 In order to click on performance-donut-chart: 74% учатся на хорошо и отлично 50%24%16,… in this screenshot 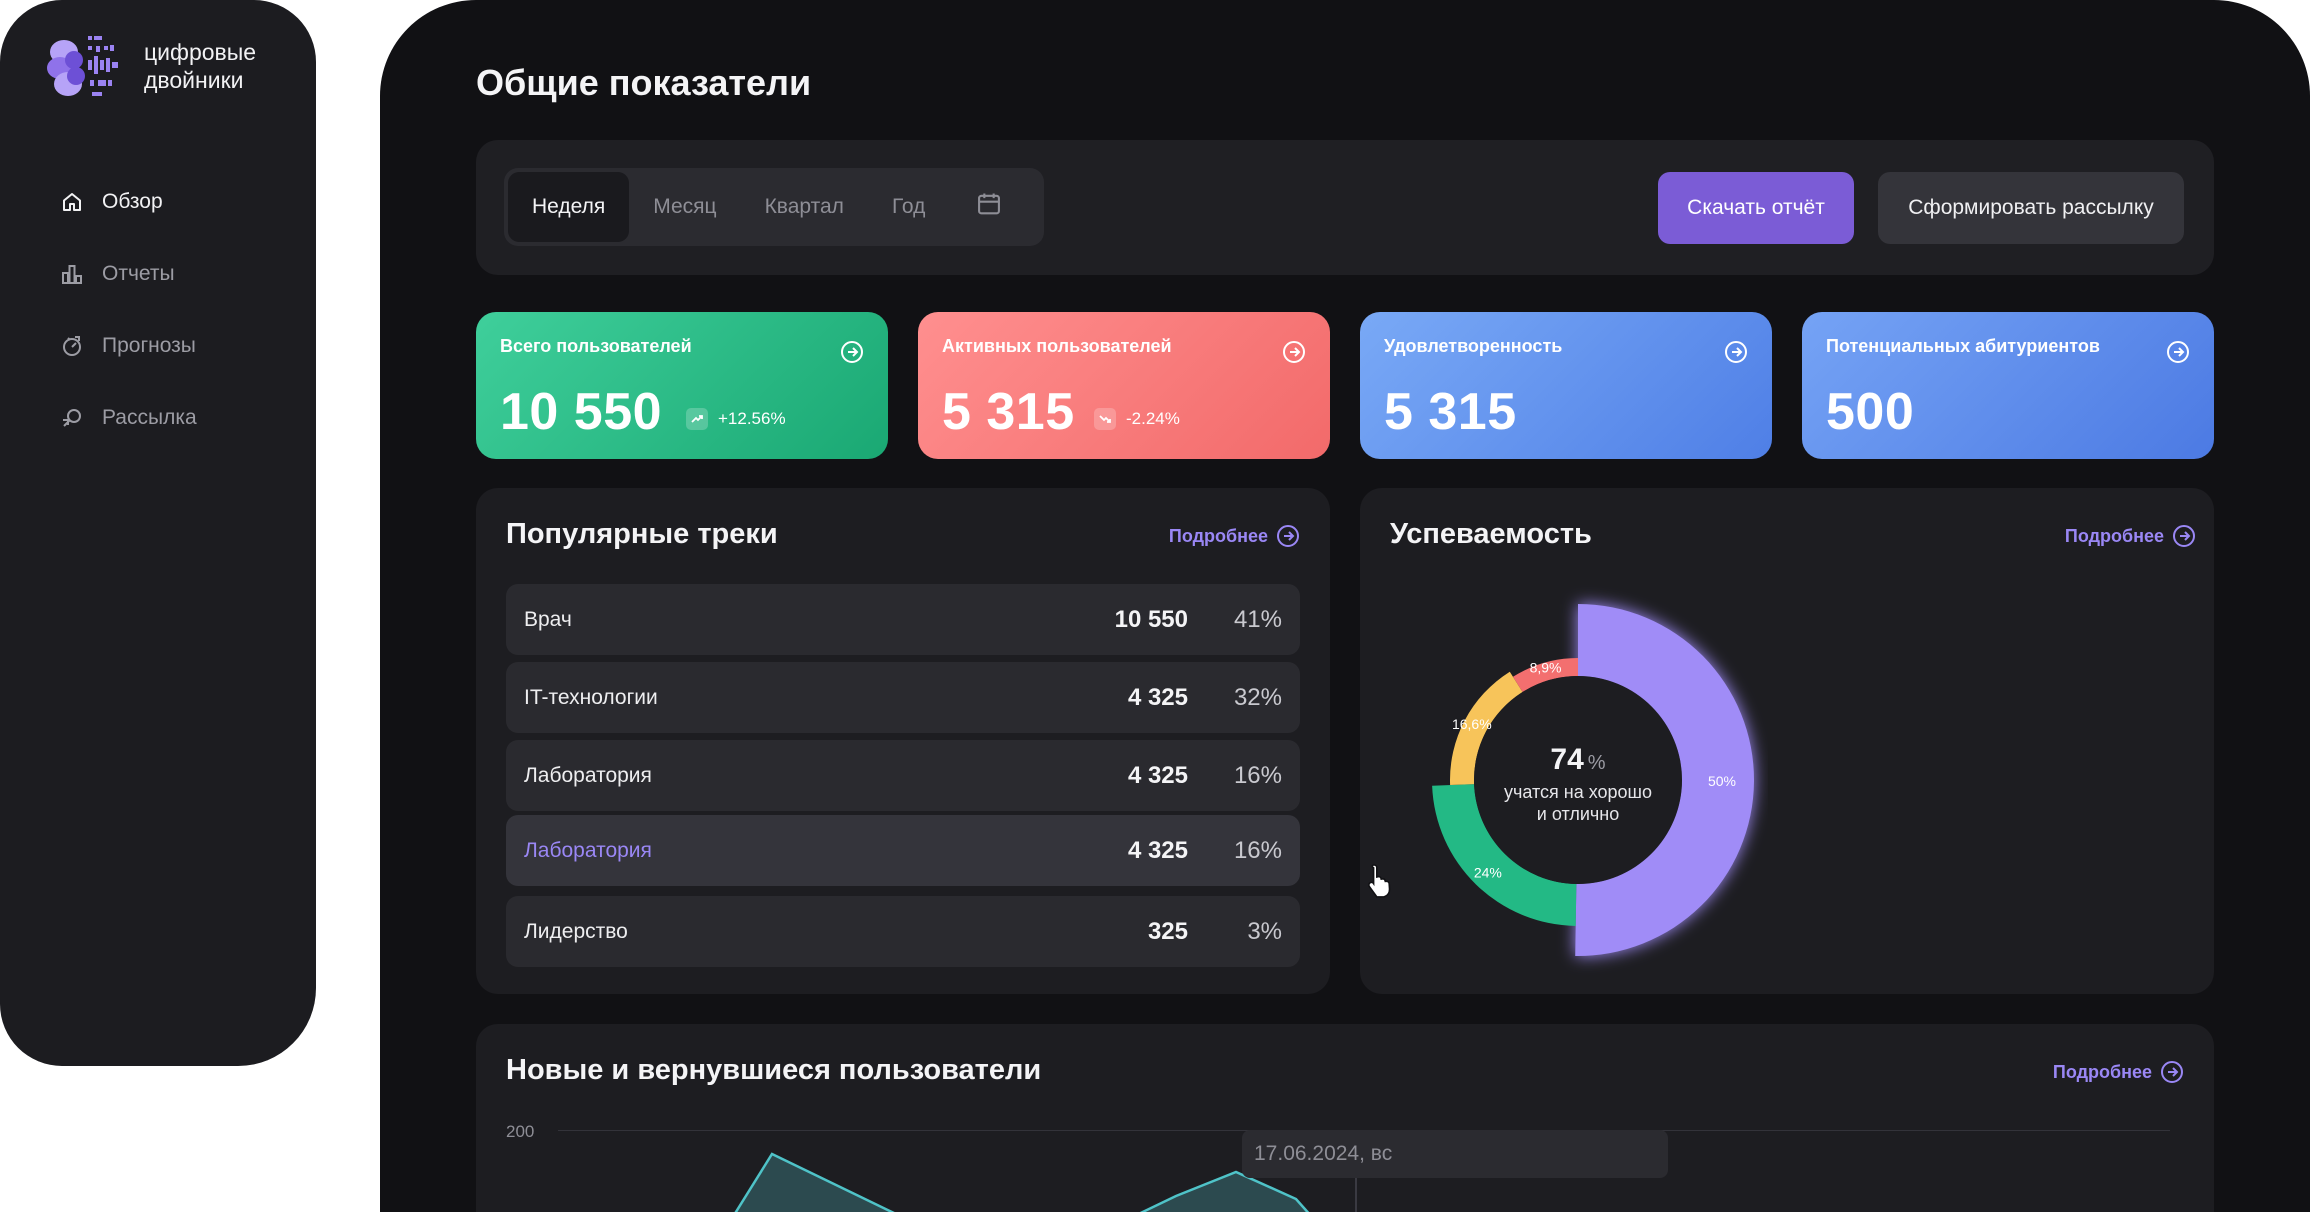, I will do `click(1593, 780)`.